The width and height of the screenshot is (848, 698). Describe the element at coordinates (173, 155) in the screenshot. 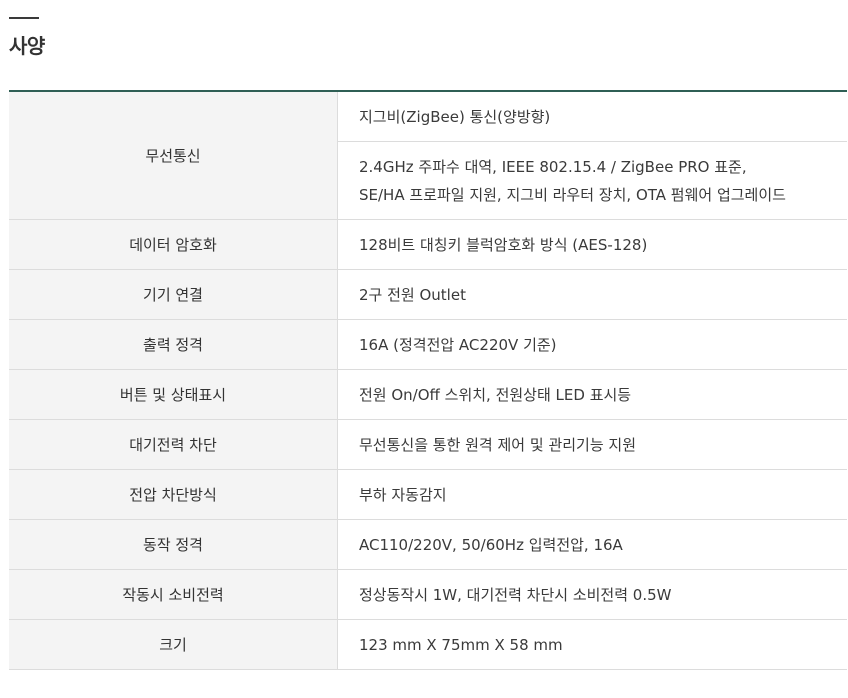

I see `spec-label: 무선통신` at that location.